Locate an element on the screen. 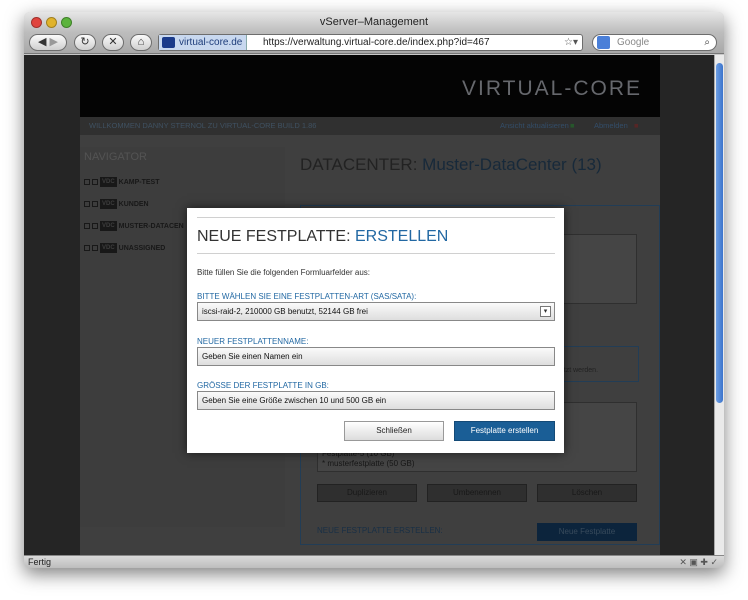 Image resolution: width=748 pixels, height=600 pixels. reload-button: ↻ is located at coordinates (85, 42).